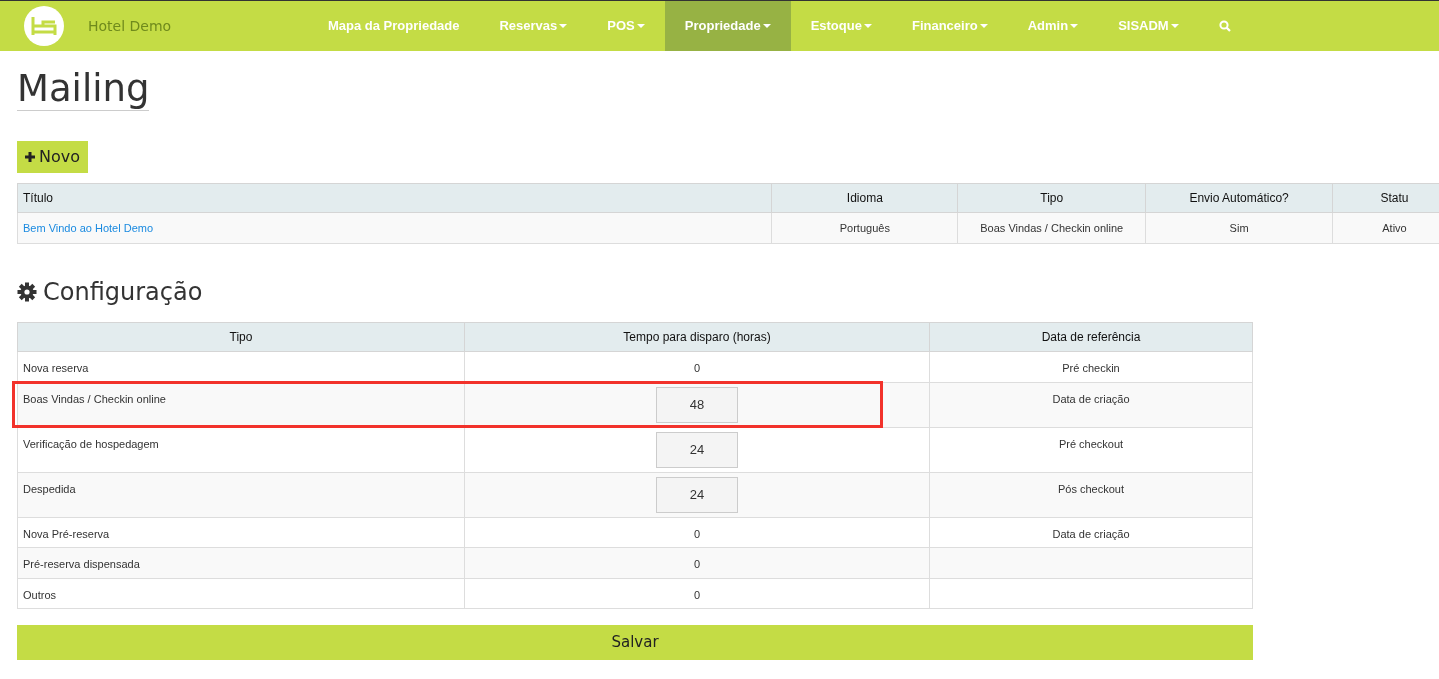  I want to click on brand-name: Hotel Demo, so click(154, 33).